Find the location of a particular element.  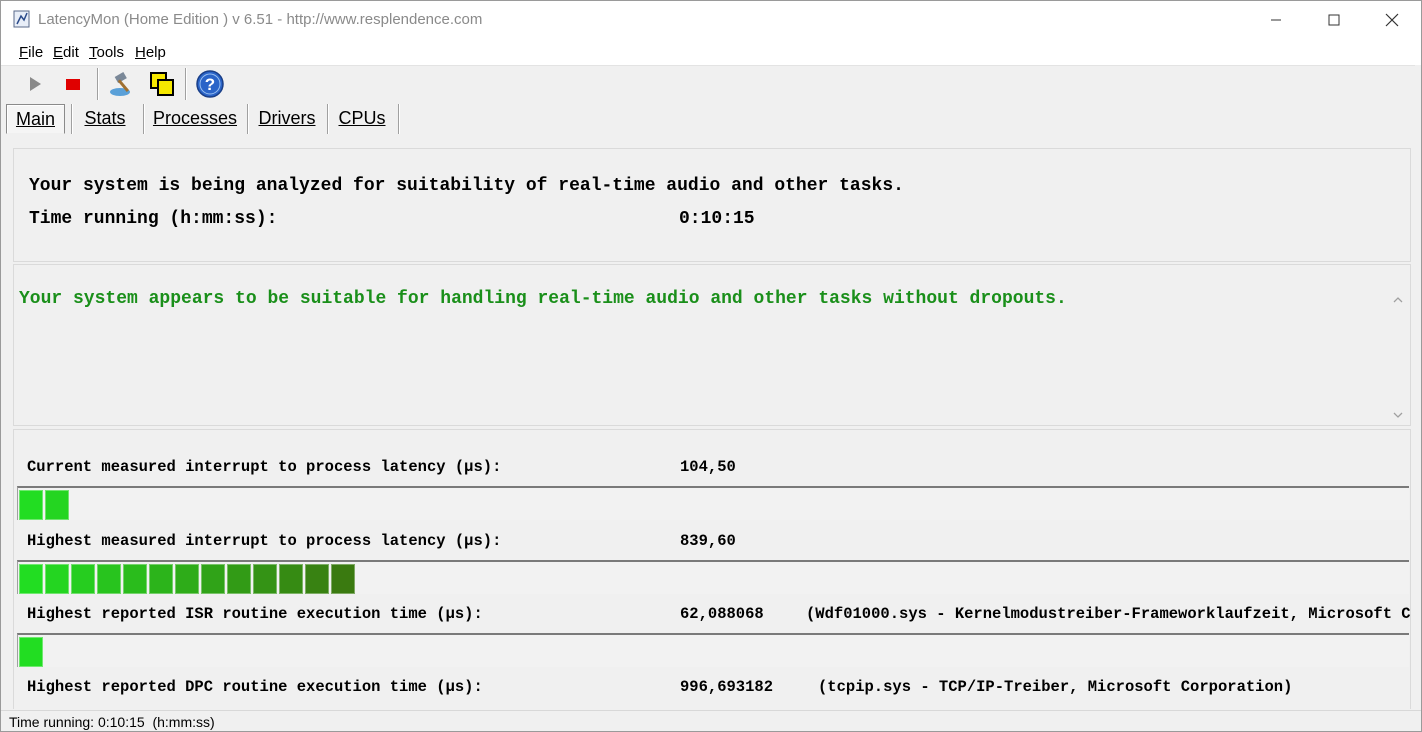

stop-icon is located at coordinates (73, 84).